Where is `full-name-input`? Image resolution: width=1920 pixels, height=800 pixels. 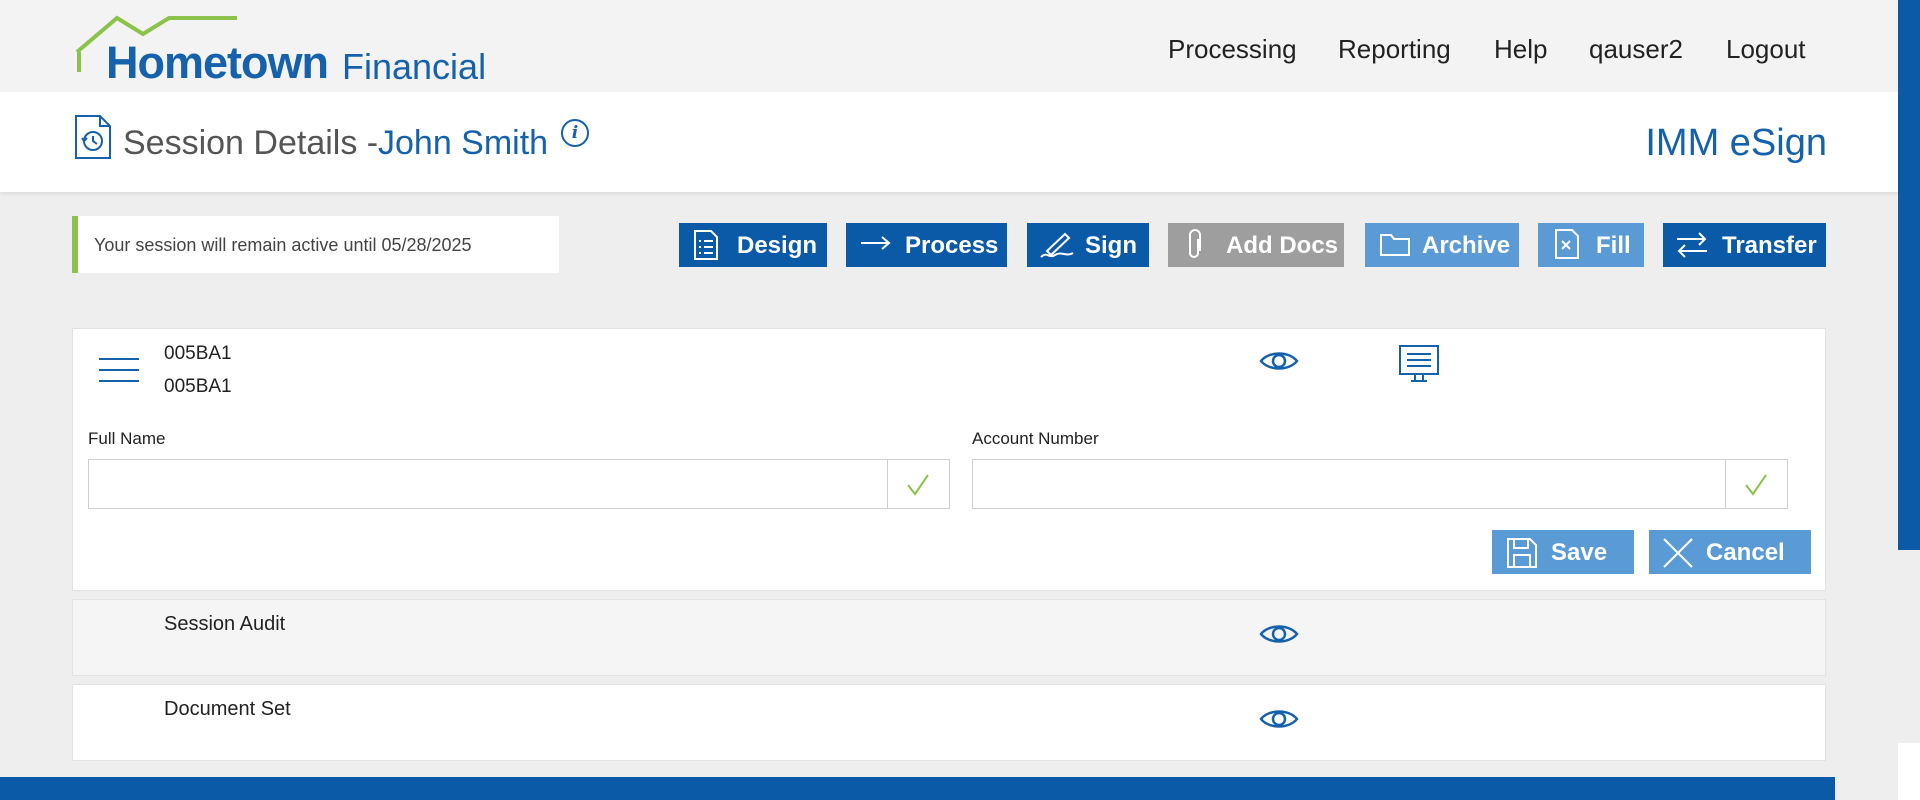 full-name-input is located at coordinates (489, 484).